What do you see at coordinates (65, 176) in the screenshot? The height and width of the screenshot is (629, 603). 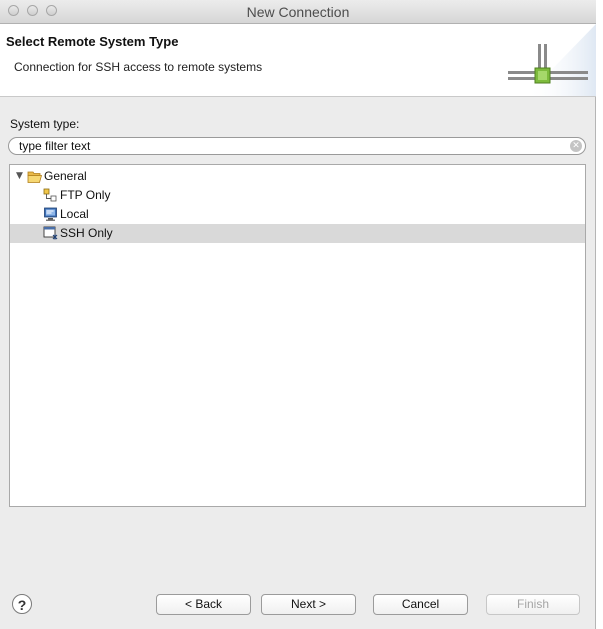 I see `tree-item-label: General` at bounding box center [65, 176].